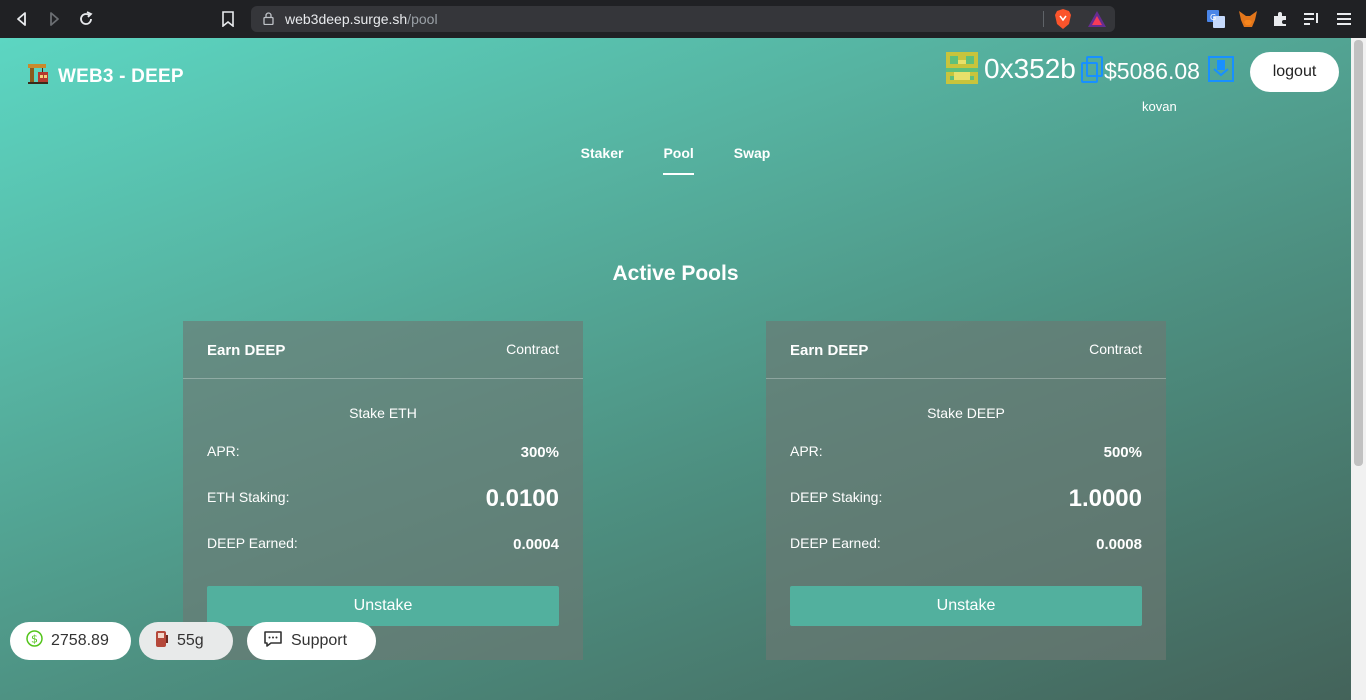  I want to click on scrollbar, so click(1358, 369).